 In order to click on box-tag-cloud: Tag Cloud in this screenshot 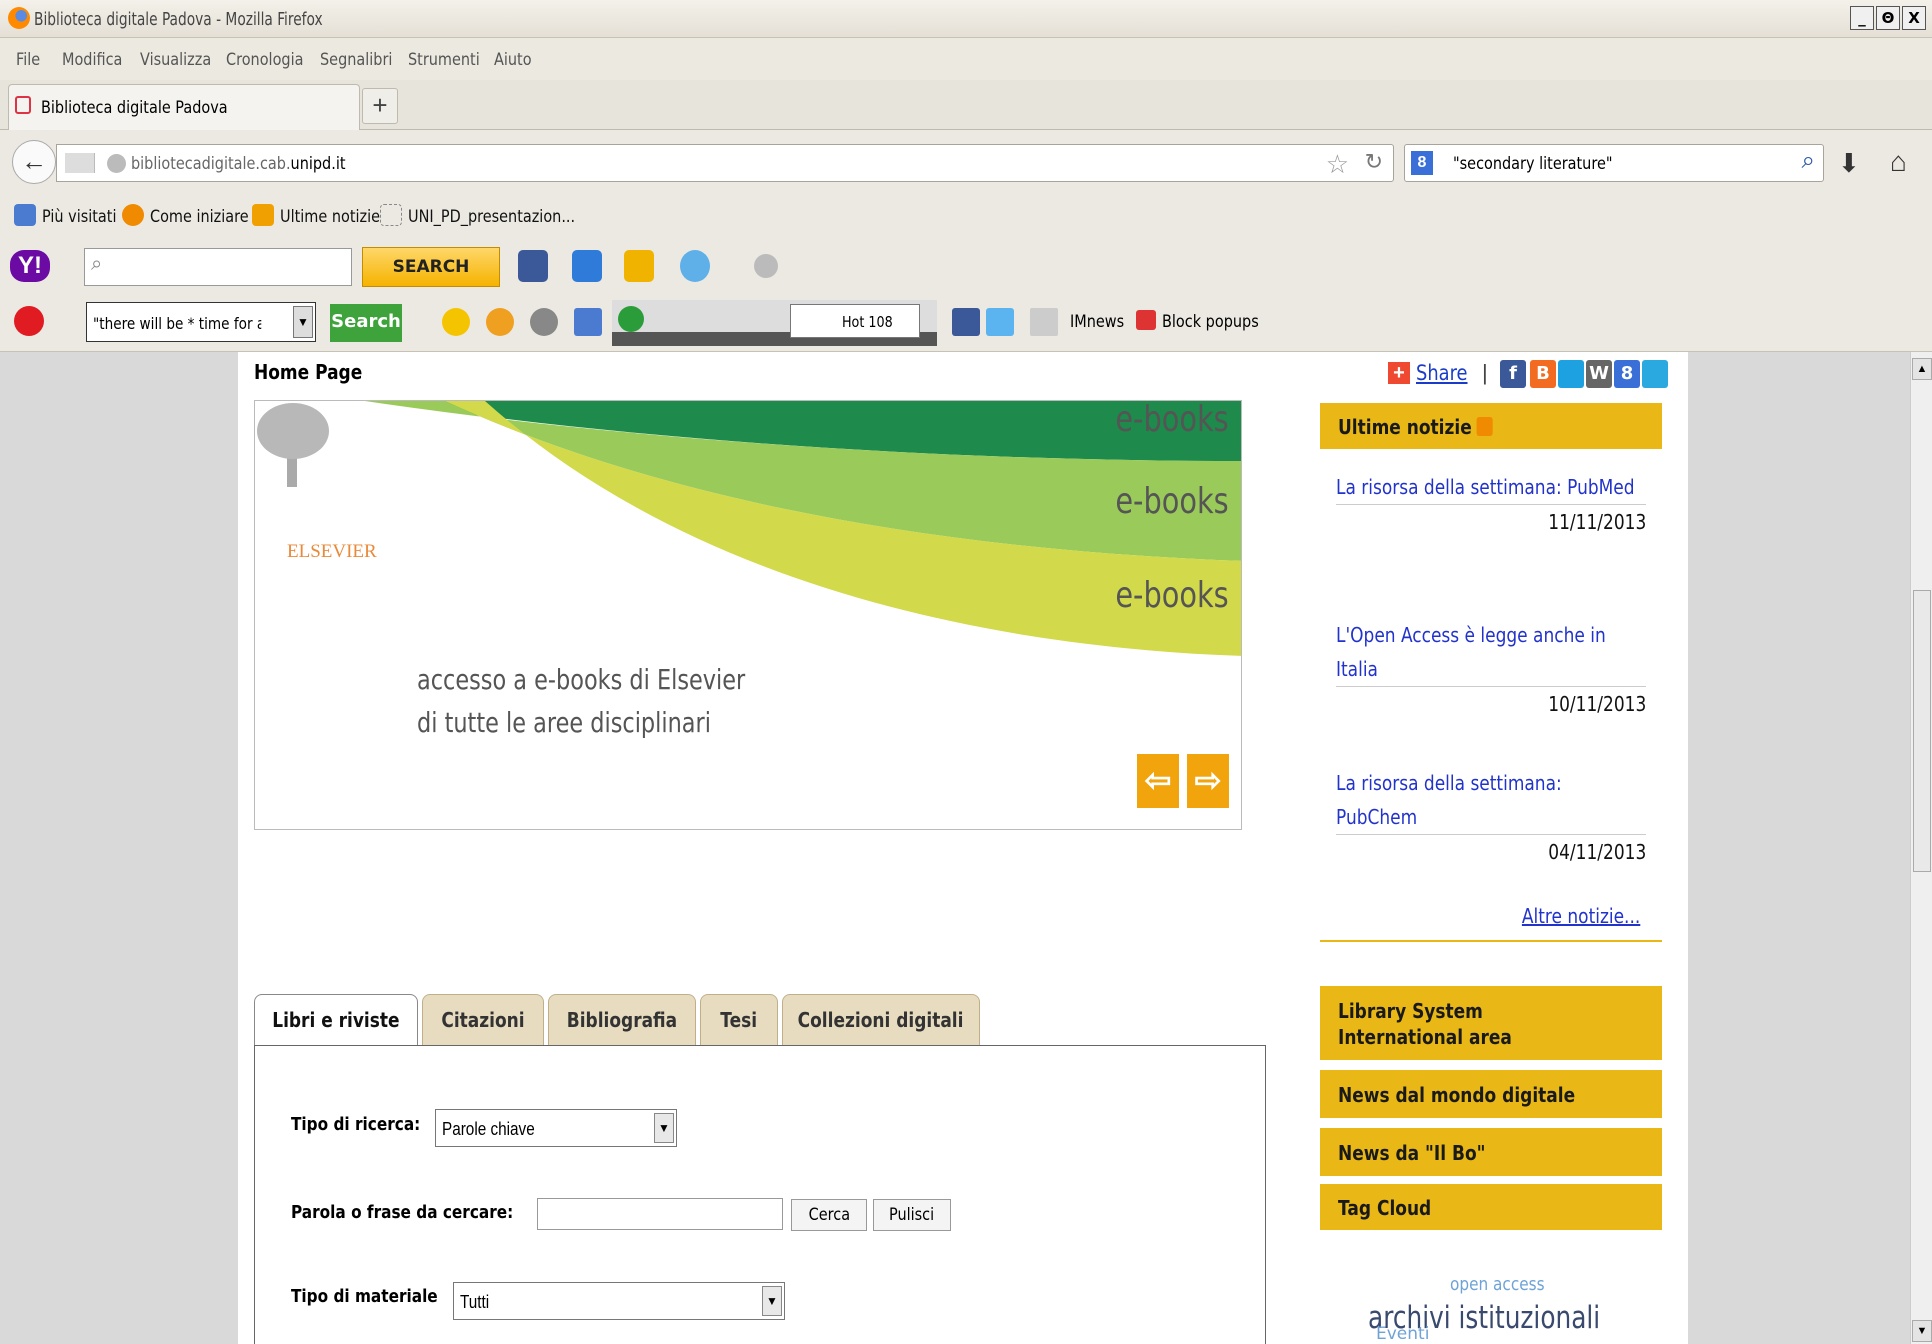, I will do `click(1491, 1207)`.